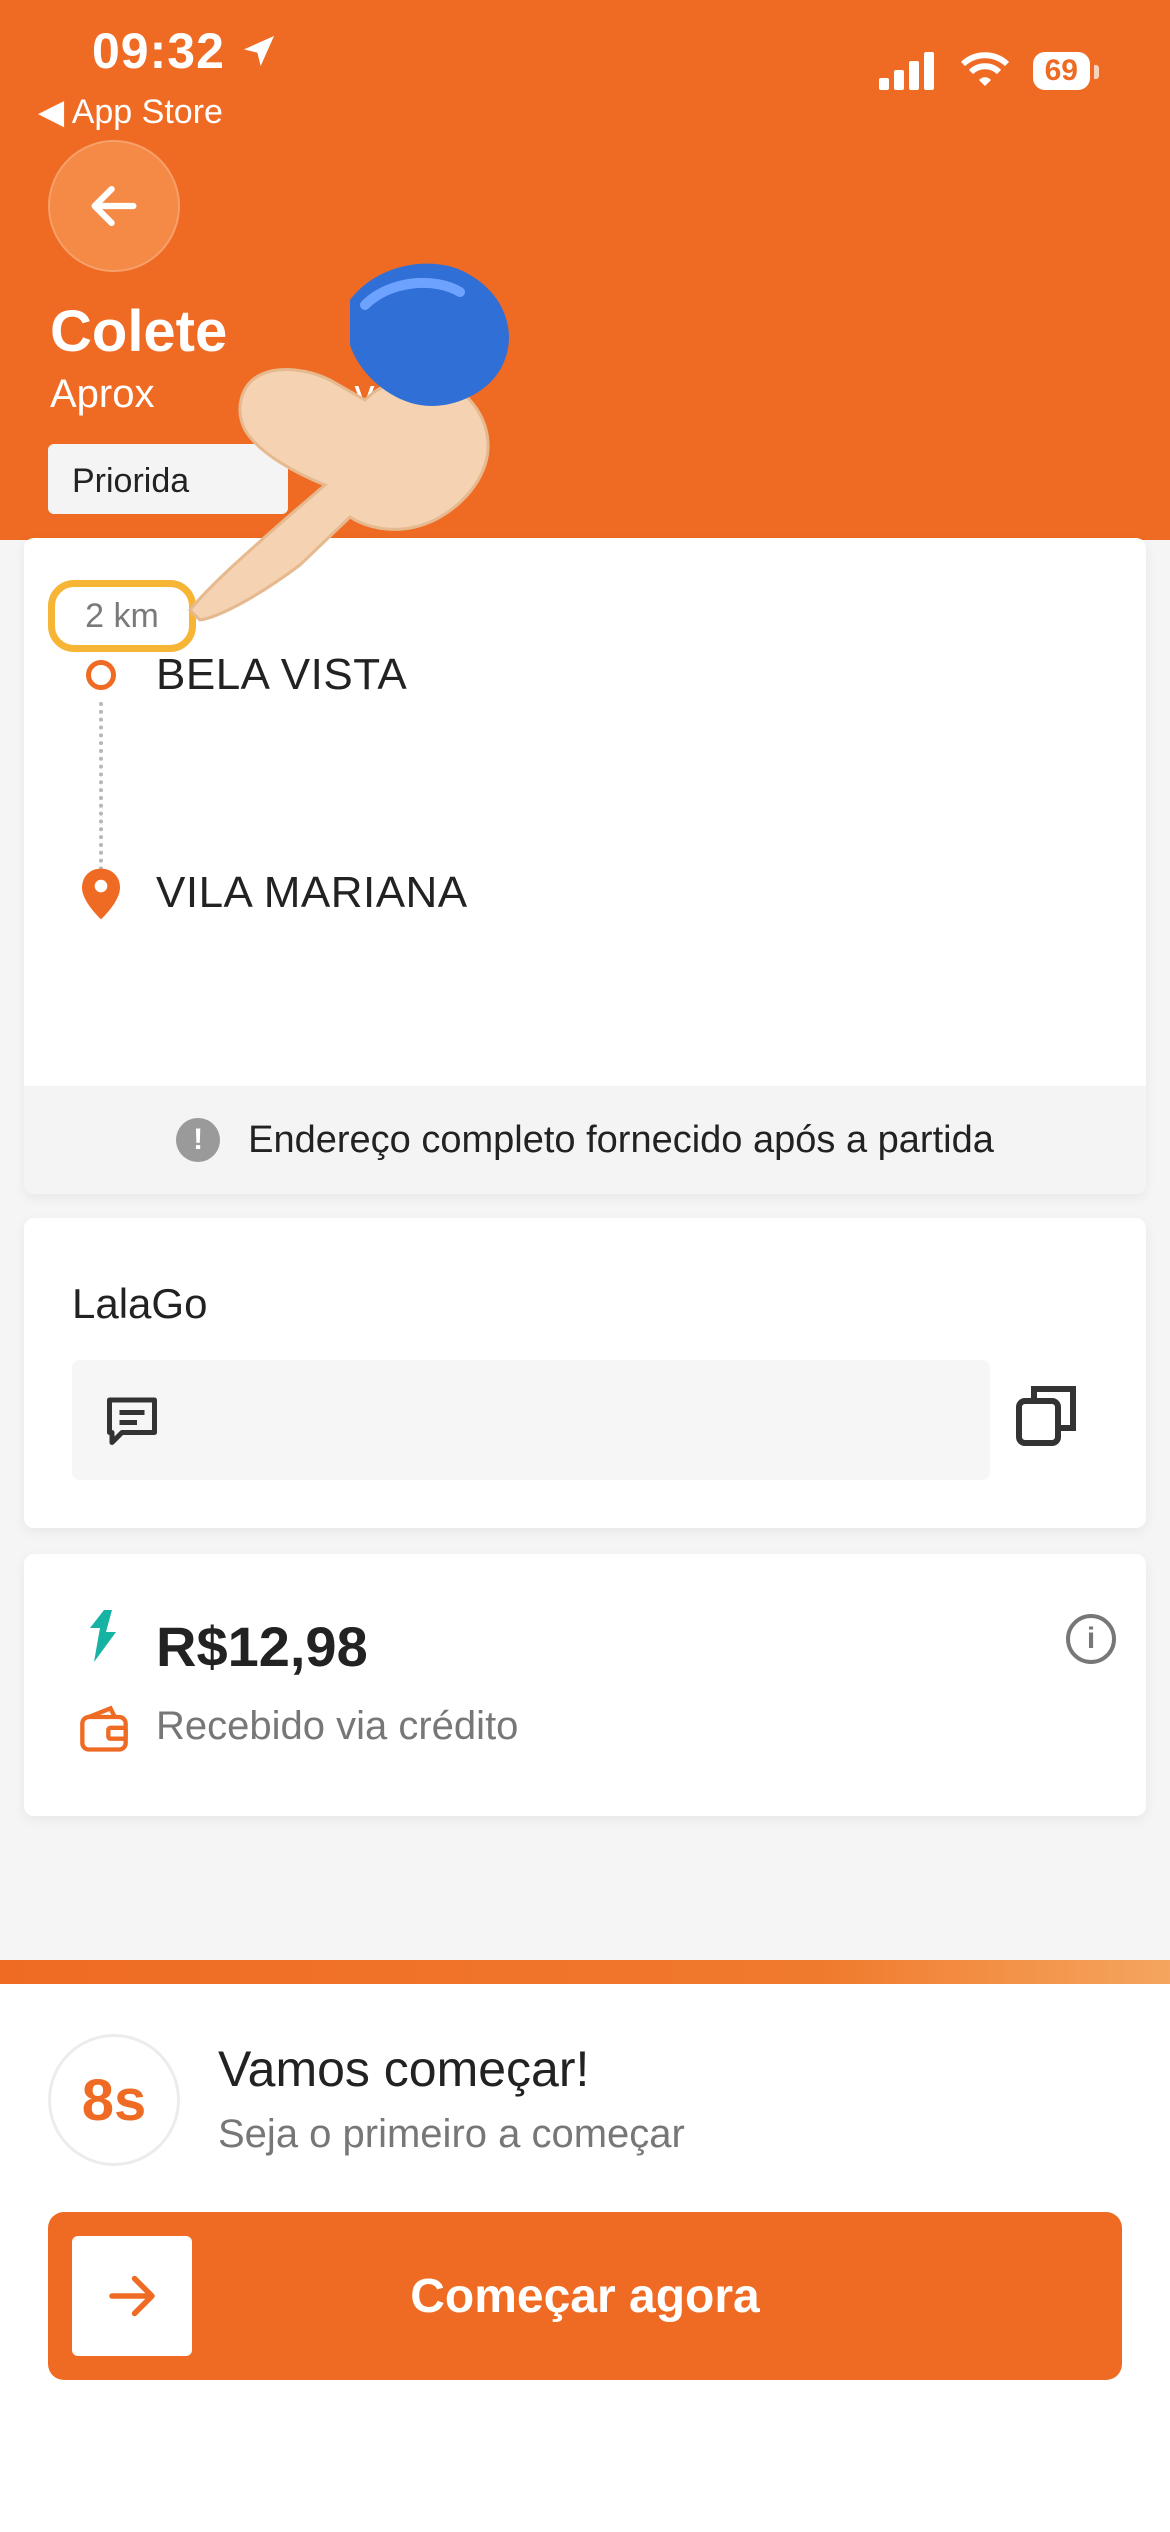 This screenshot has height=2532, width=1170. What do you see at coordinates (585, 1972) in the screenshot?
I see `timer-progress-bar` at bounding box center [585, 1972].